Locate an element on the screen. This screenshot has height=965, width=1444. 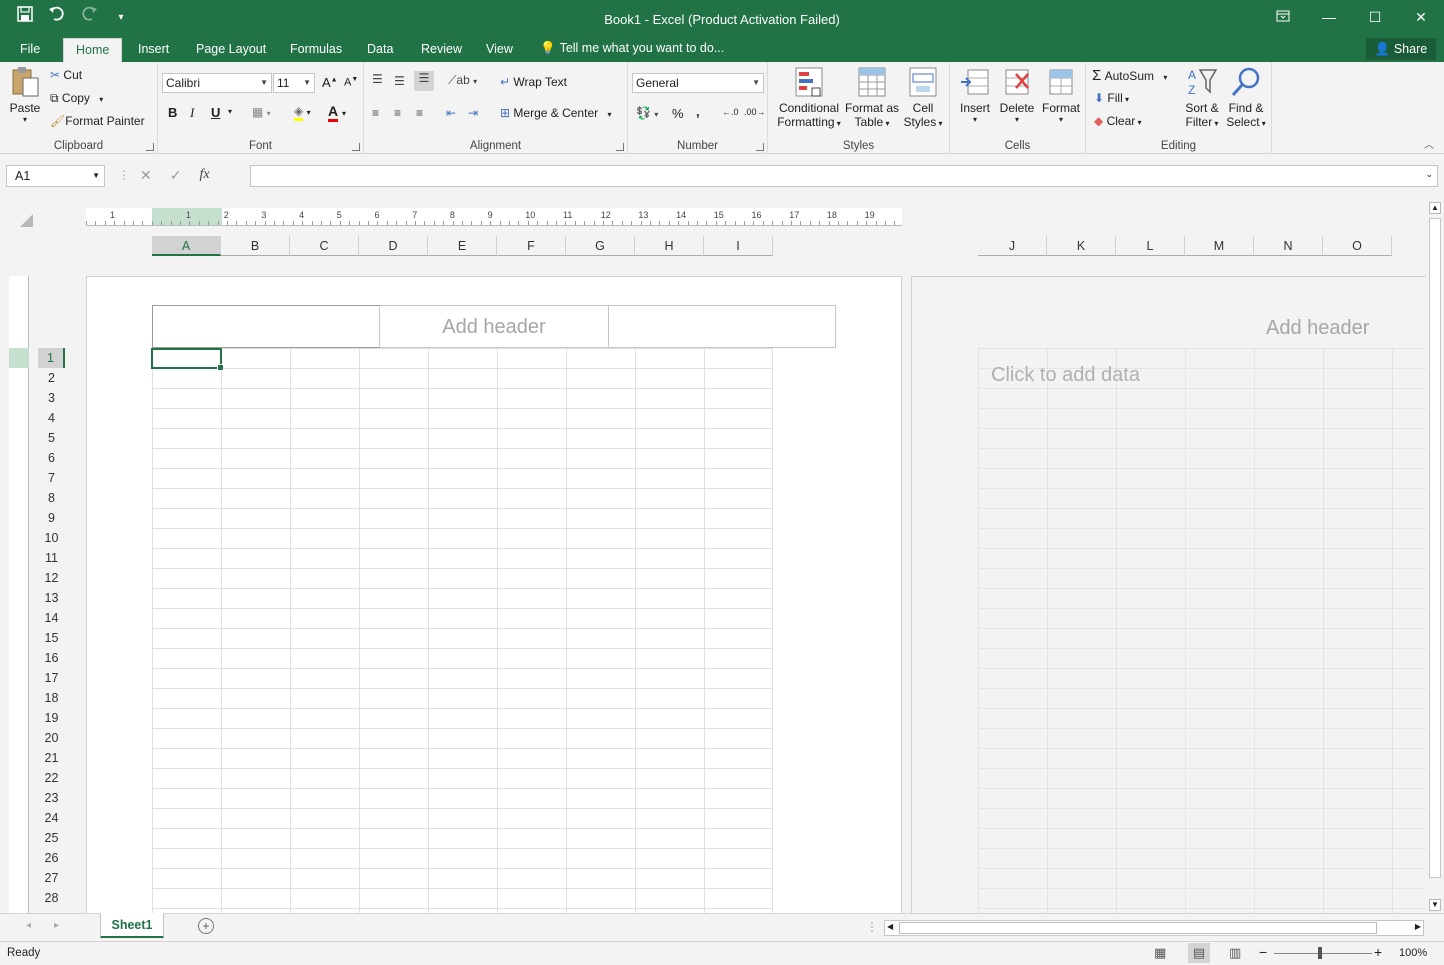
row-header-21: 21 is located at coordinates (51, 758).